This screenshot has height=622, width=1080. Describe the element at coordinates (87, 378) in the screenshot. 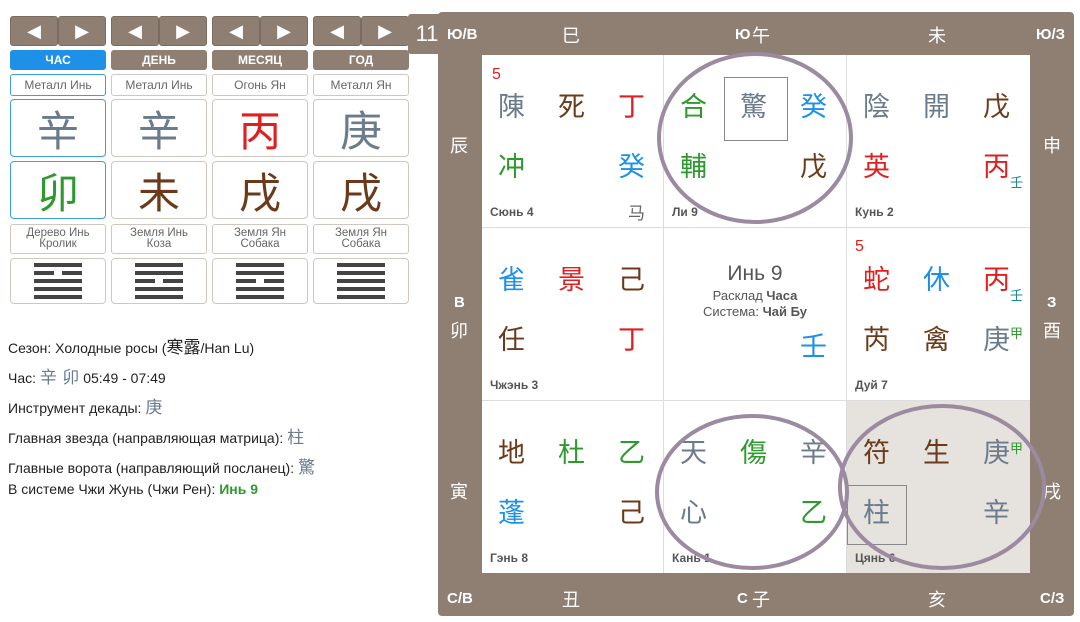

I see `hour-line: Час: 辛 卯 05:49 - 07:49` at that location.